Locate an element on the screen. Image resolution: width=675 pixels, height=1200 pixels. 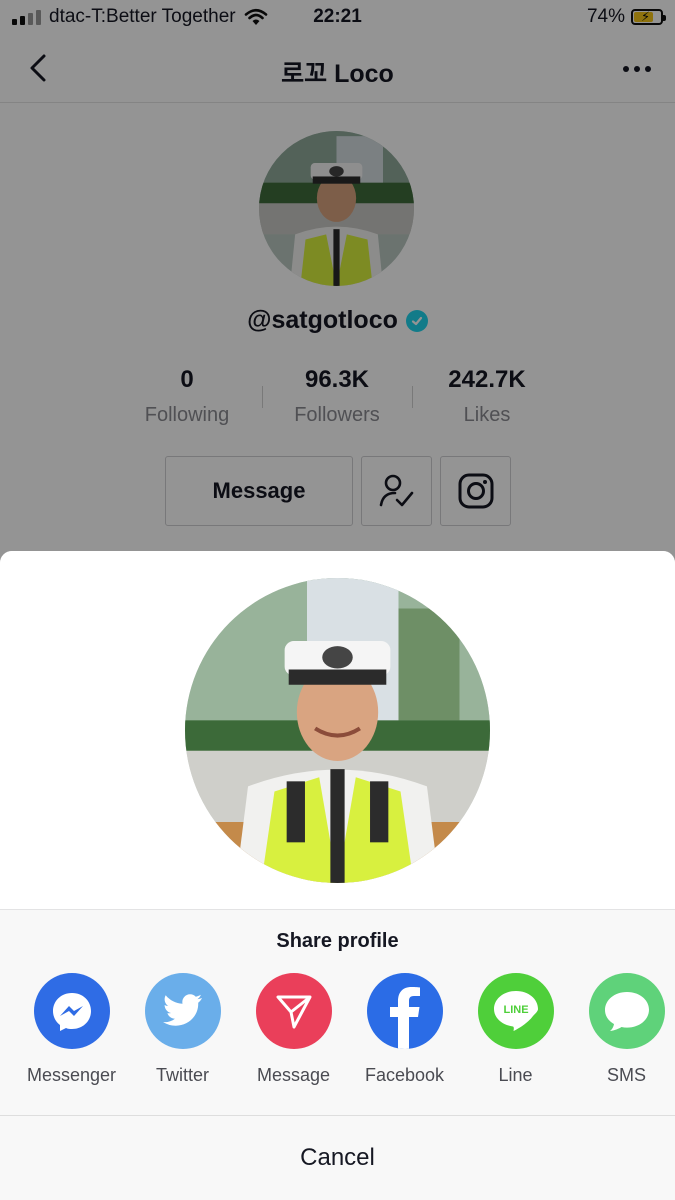
share-line: LINE Line is located at coordinates (515, 1029).